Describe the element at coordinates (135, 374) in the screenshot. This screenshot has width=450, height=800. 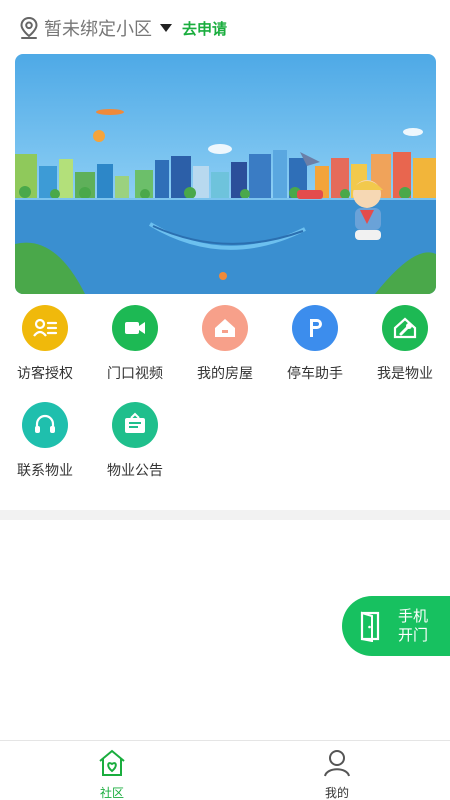
I see `service-label: 门口视频` at that location.